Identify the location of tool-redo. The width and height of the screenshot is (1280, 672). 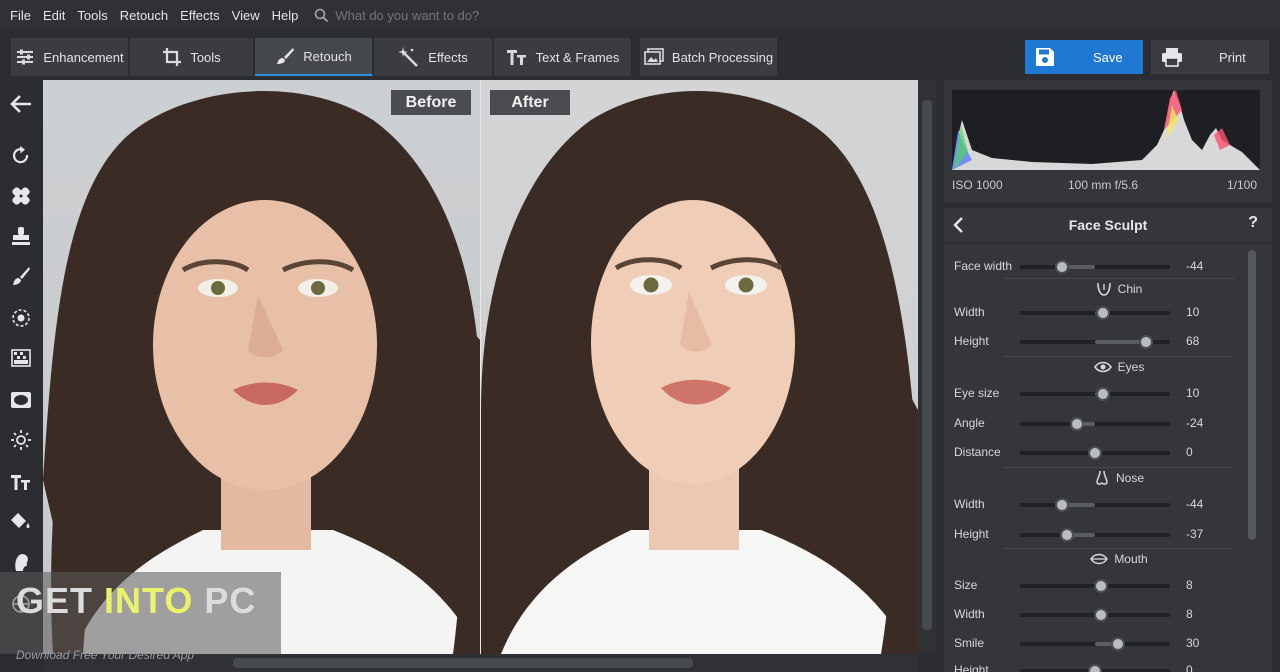
(21, 156).